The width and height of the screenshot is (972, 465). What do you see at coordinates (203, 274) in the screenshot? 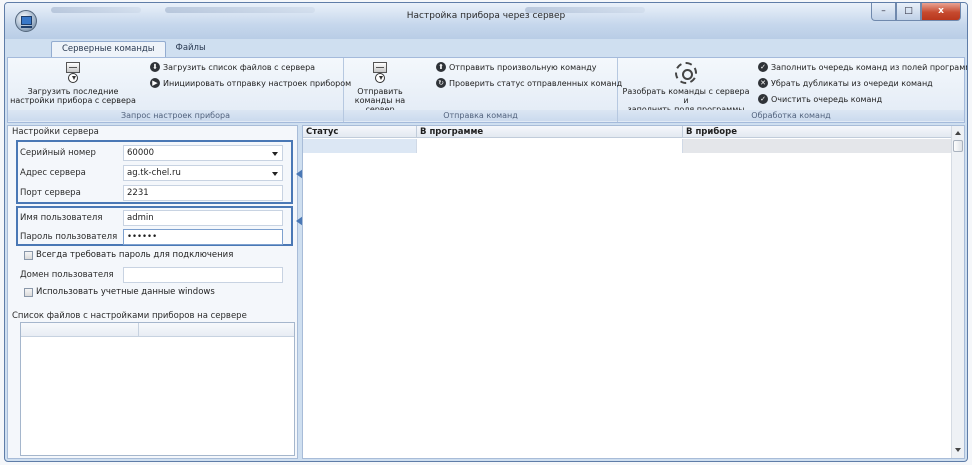
I see `domain-field` at bounding box center [203, 274].